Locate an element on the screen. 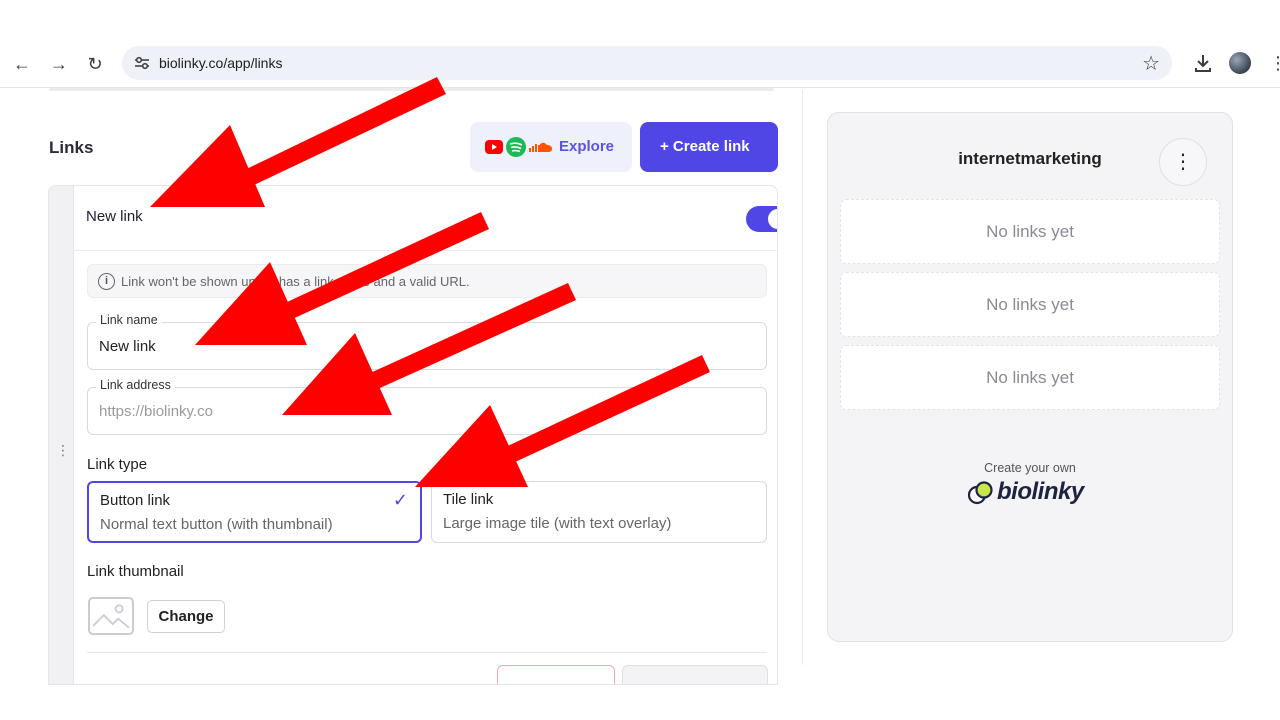  link-card-title: New link is located at coordinates (114, 216).